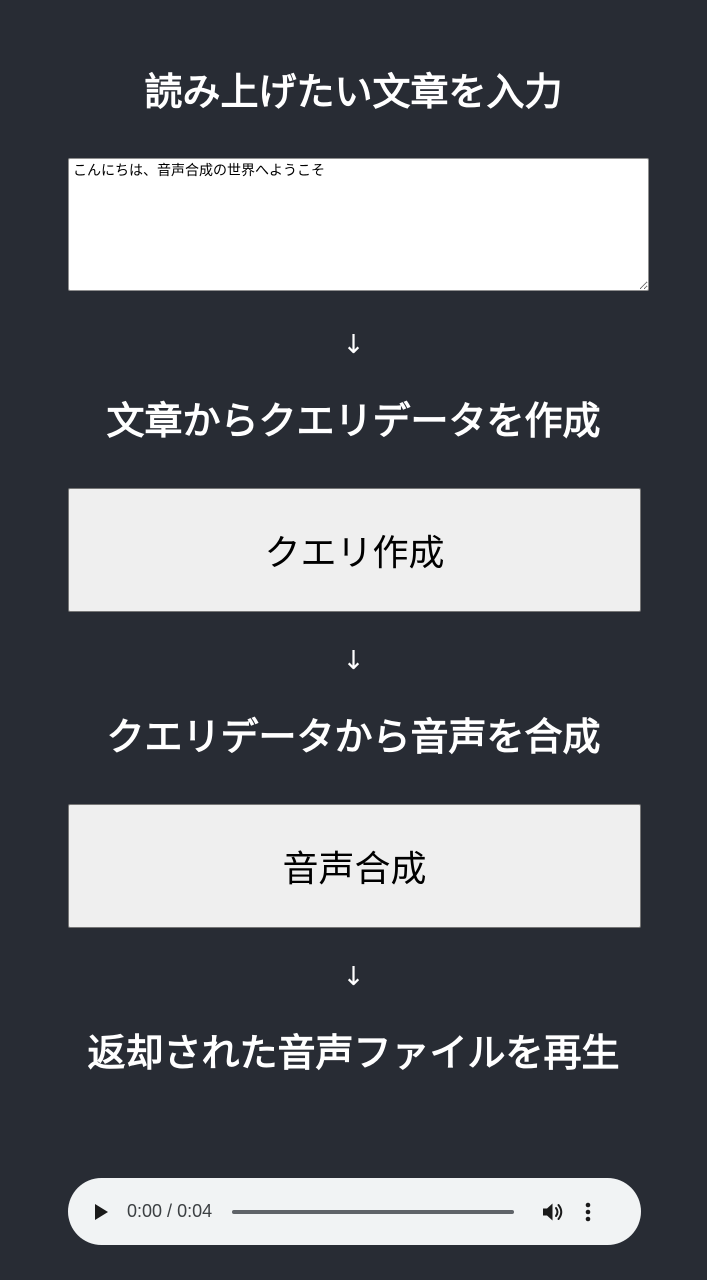 This screenshot has width=707, height=1280. Describe the element at coordinates (358, 224) in the screenshot. I see `text-input` at that location.